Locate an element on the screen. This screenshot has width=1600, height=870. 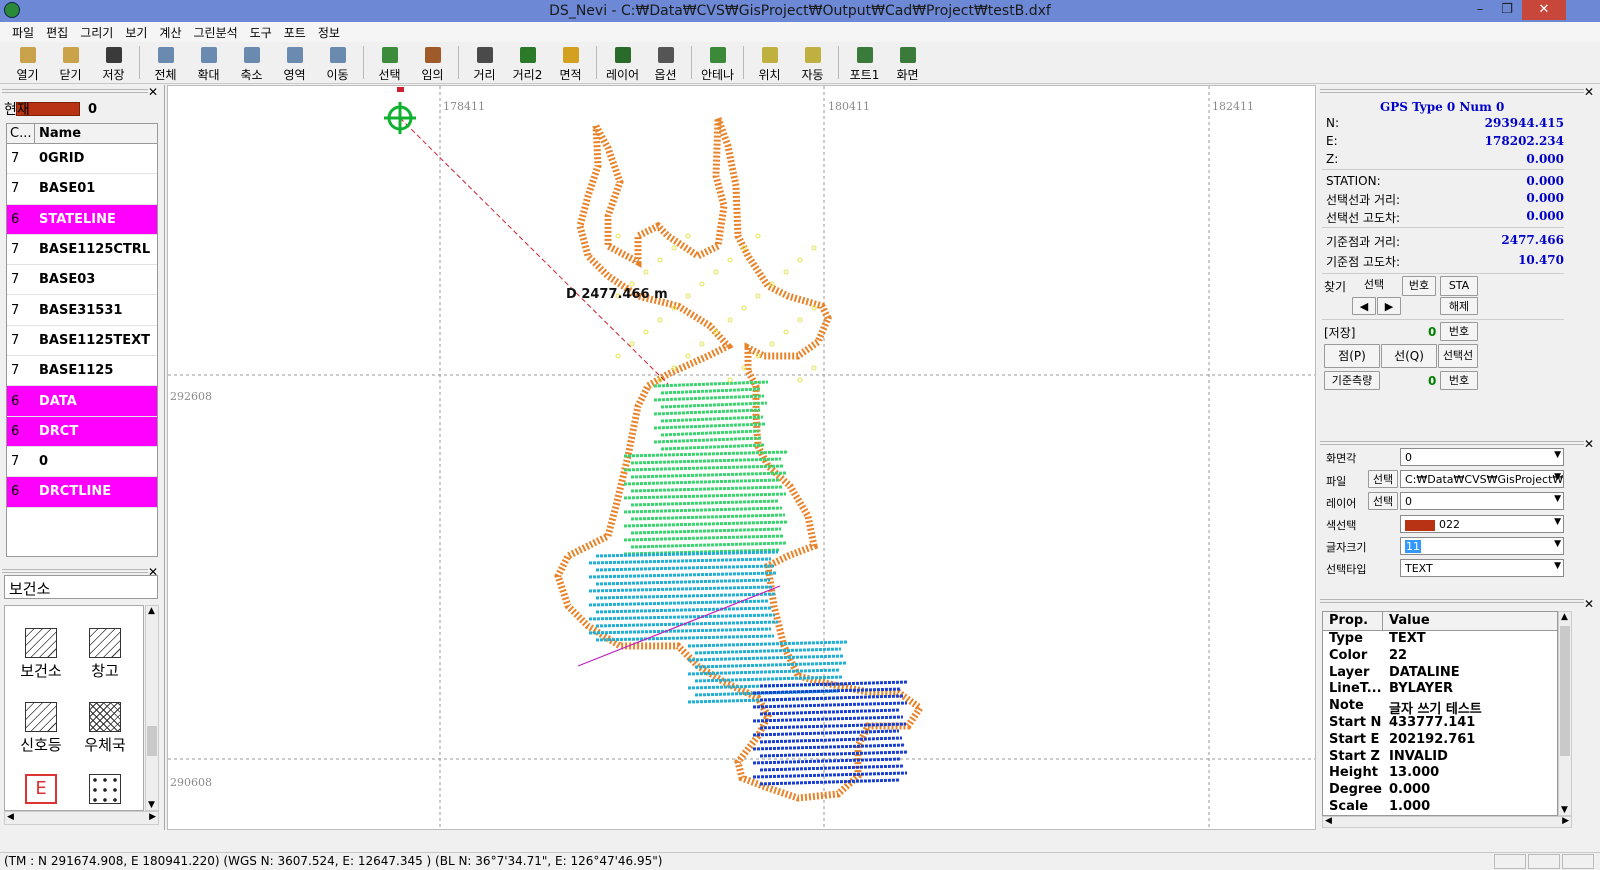
toolbar-button: 포트1 is located at coordinates (864, 62).